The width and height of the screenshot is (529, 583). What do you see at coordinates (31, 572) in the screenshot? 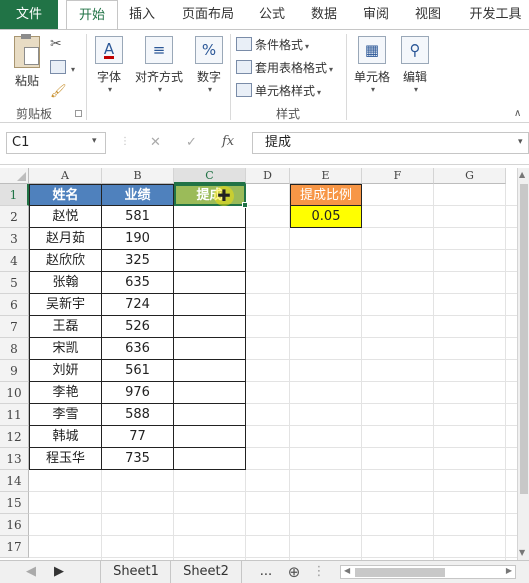
I see `prev-sheet-icon: ◀` at bounding box center [31, 572].